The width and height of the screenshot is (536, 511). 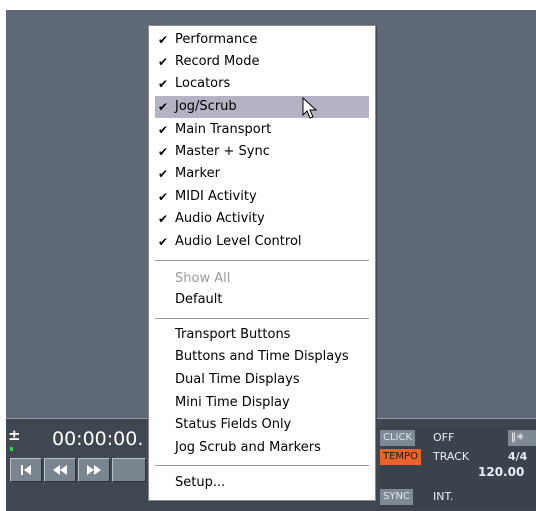 I want to click on menu-item-status-fields-only: Status Fields Only, so click(x=262, y=425).